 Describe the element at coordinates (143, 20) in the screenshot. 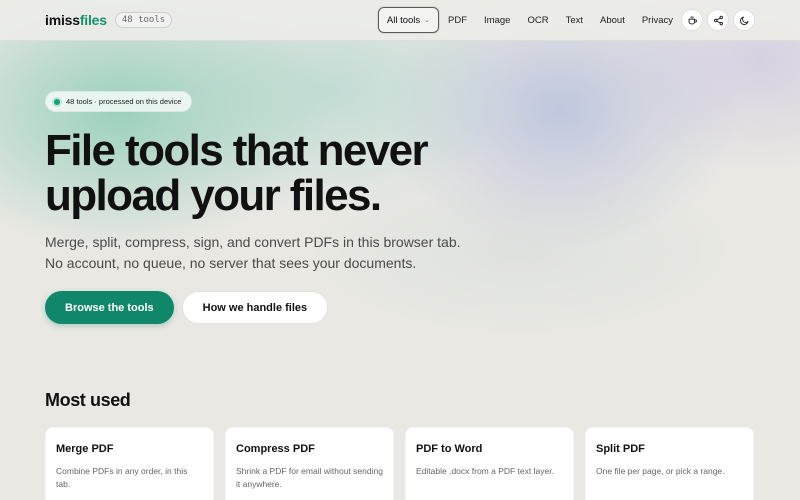

I see `tool-count-badge: 48 tools` at that location.